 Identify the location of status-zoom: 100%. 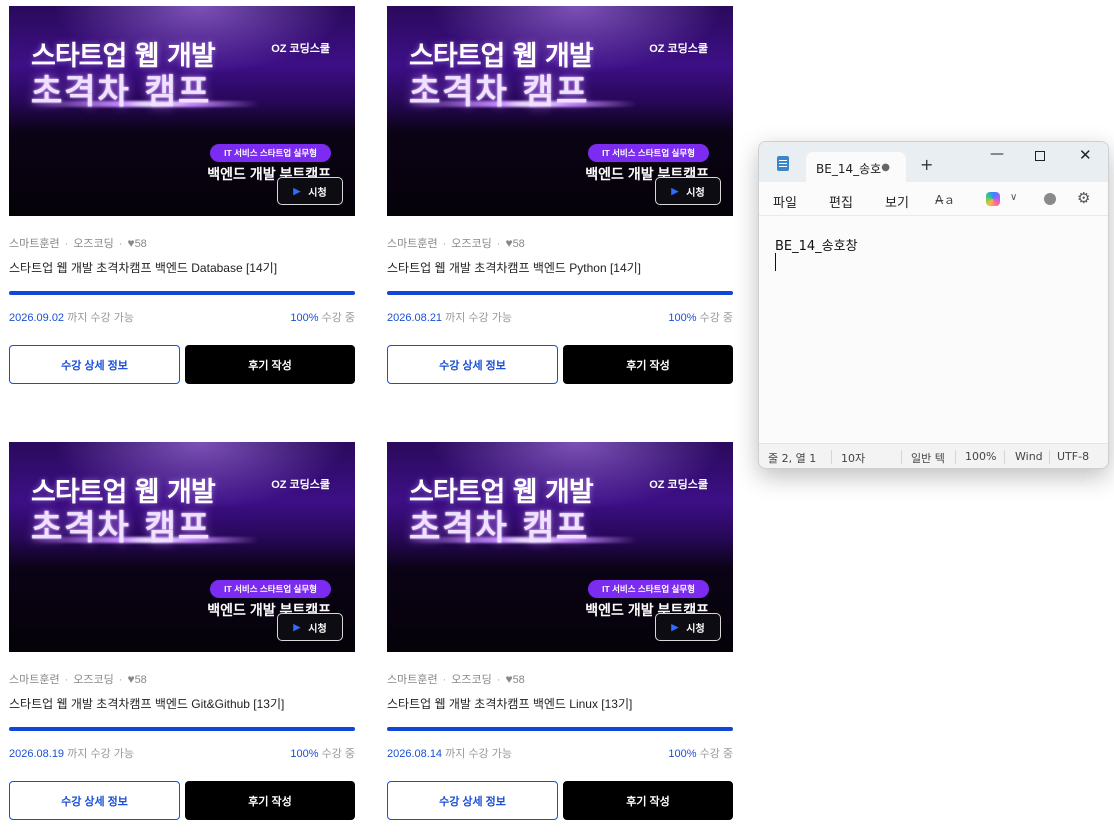
(980, 456).